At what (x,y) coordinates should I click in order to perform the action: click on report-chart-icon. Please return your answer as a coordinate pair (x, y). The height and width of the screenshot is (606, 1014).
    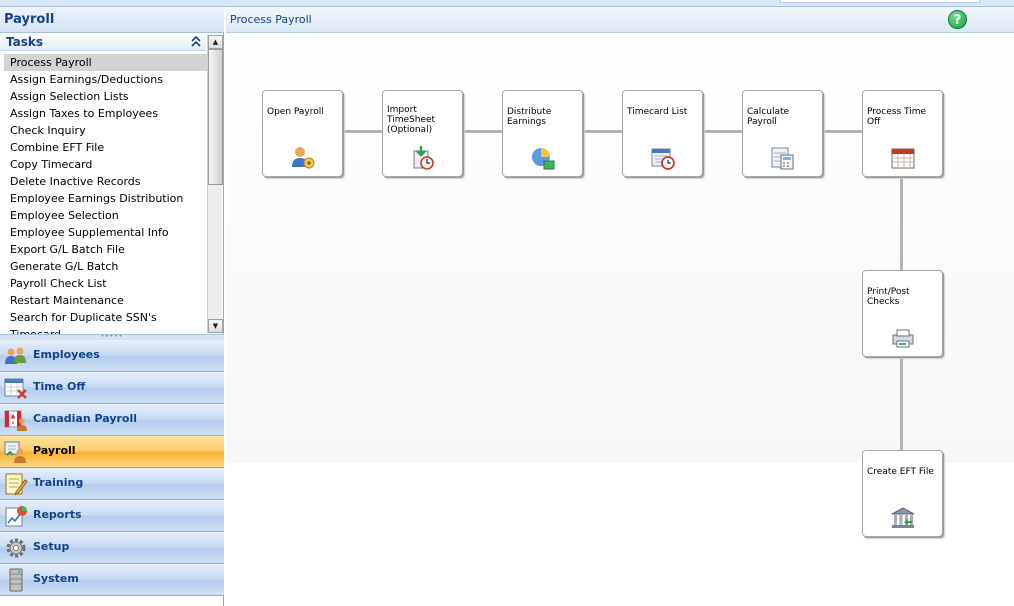
    Looking at the image, I should click on (16, 516).